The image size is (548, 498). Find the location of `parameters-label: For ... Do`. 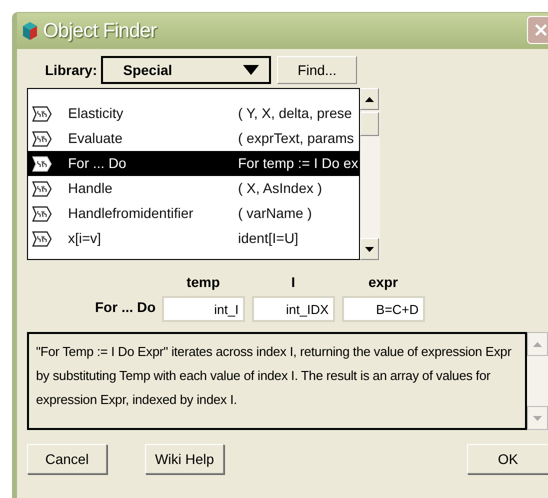

parameters-label: For ... Do is located at coordinates (125, 307).